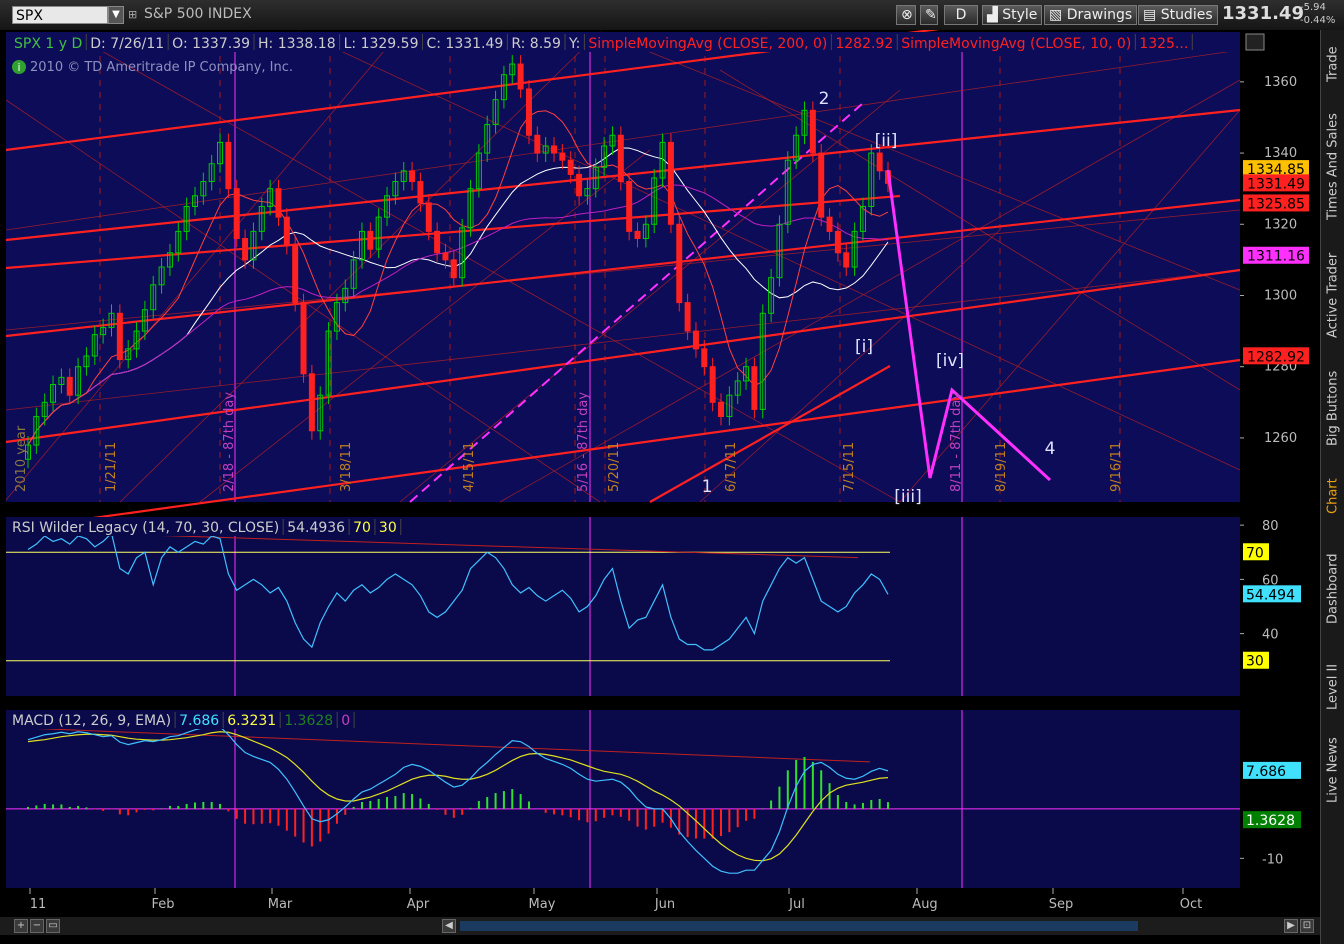 Image resolution: width=1344 pixels, height=944 pixels. I want to click on price-header-sma10: SimpleMovingAvg (CLOSE, 10, 0), so click(1016, 44).